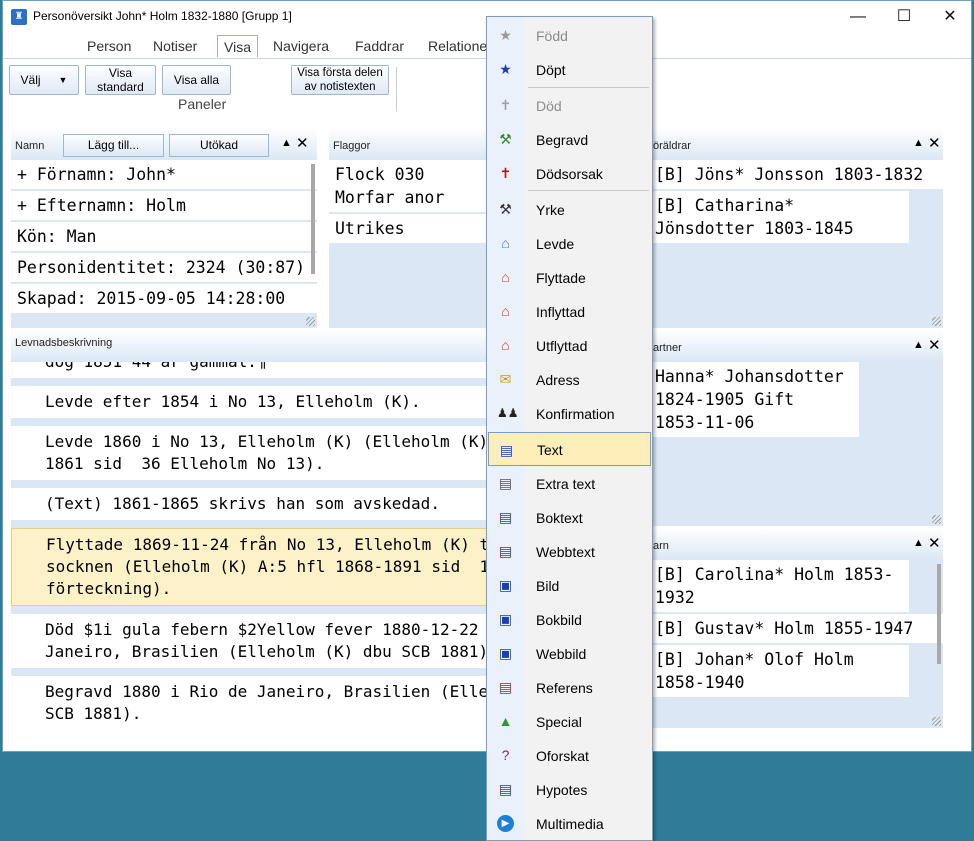  I want to click on menu-item-inflyttad: ⌂ Inflyttad, so click(569, 311).